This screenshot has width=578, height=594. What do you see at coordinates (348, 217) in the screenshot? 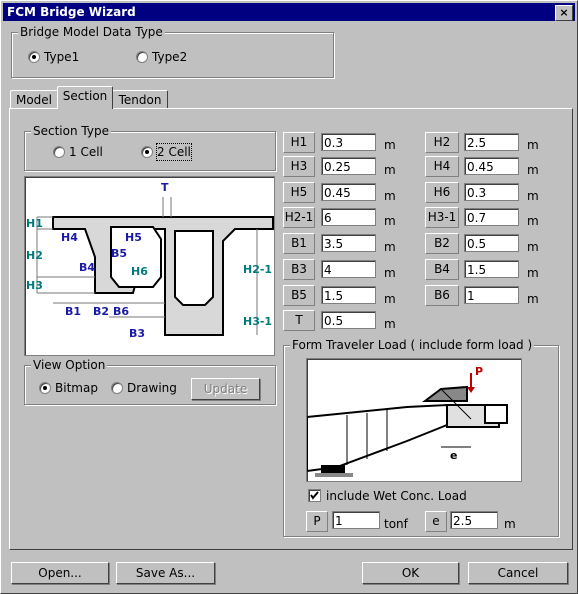
I see `input-h2-1: 6` at bounding box center [348, 217].